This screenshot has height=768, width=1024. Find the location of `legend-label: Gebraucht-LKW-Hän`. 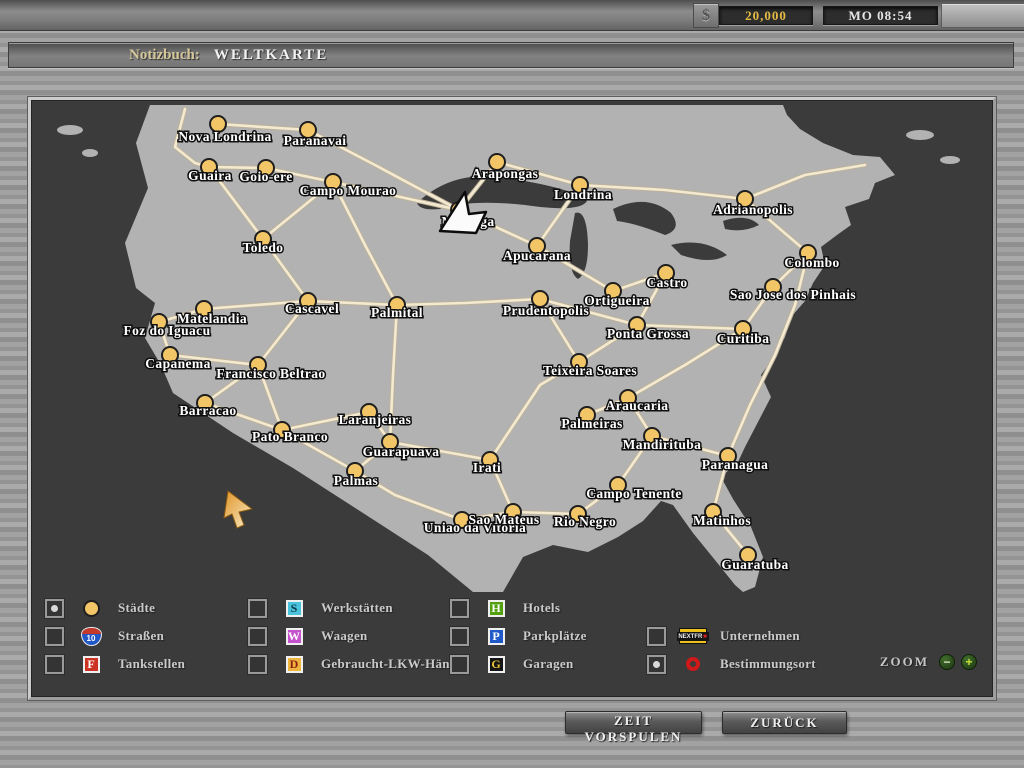

legend-label: Gebraucht-LKW-Hän is located at coordinates (385, 663).